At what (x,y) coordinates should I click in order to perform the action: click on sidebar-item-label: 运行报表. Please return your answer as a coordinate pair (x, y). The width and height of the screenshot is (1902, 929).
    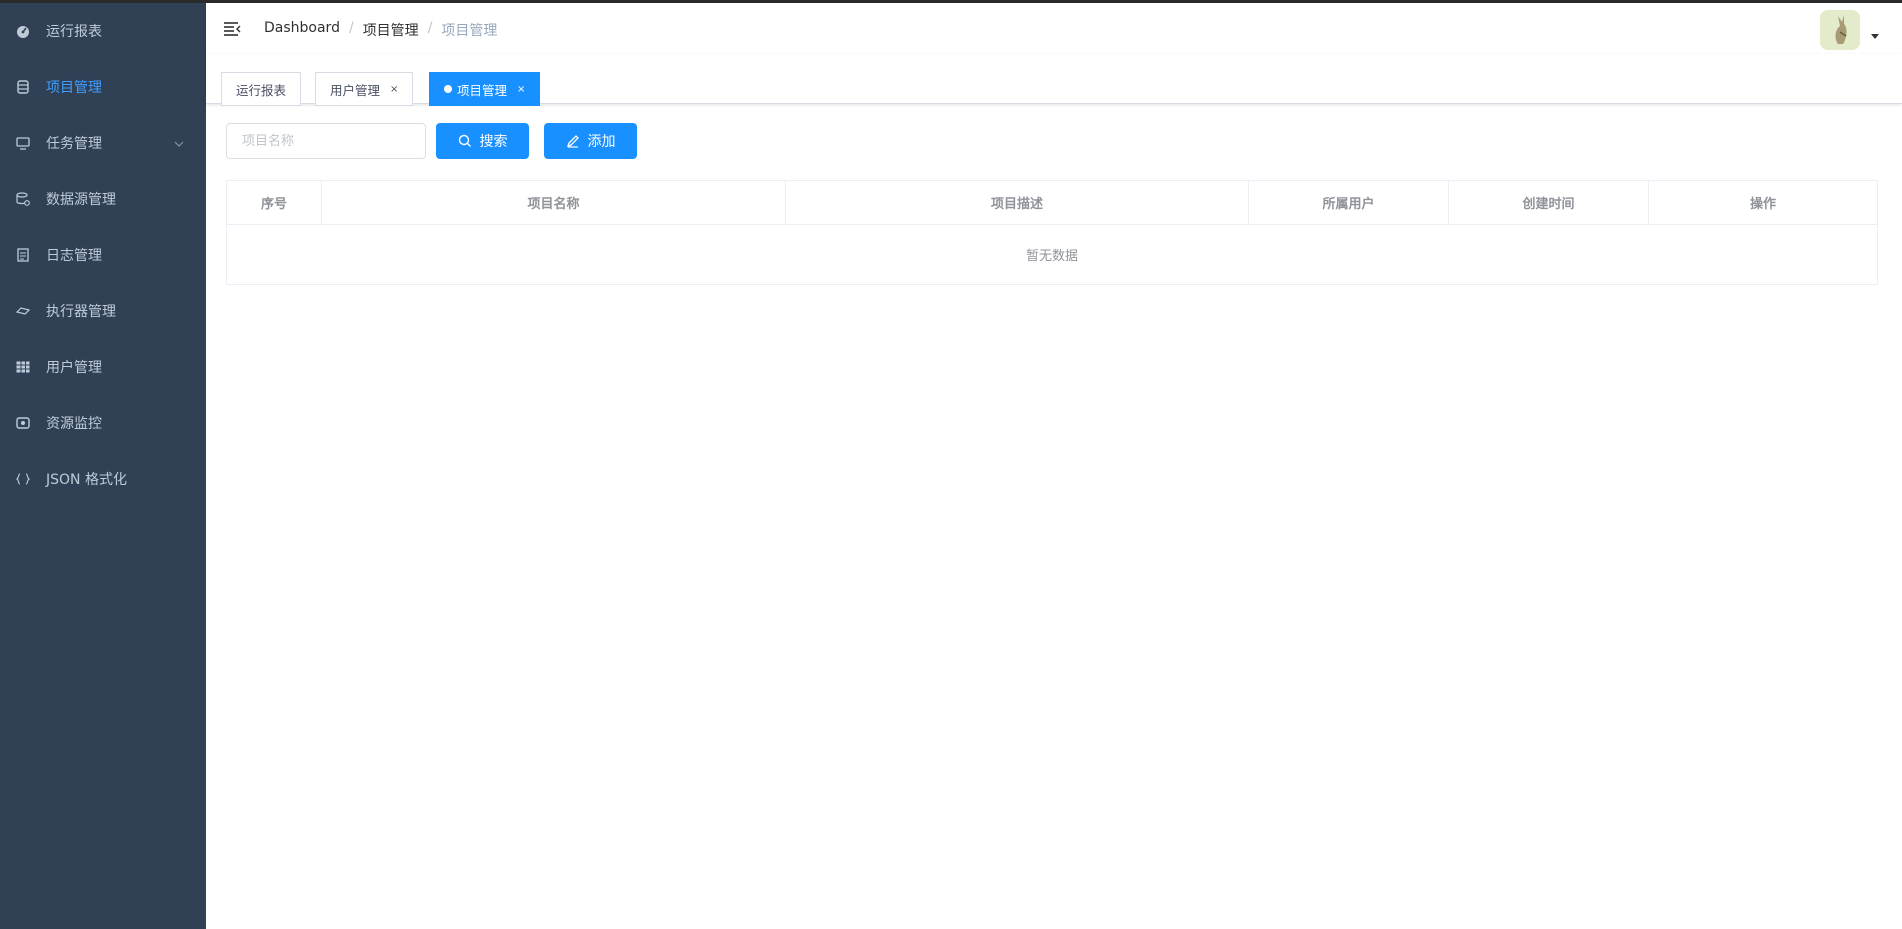
    Looking at the image, I should click on (74, 32).